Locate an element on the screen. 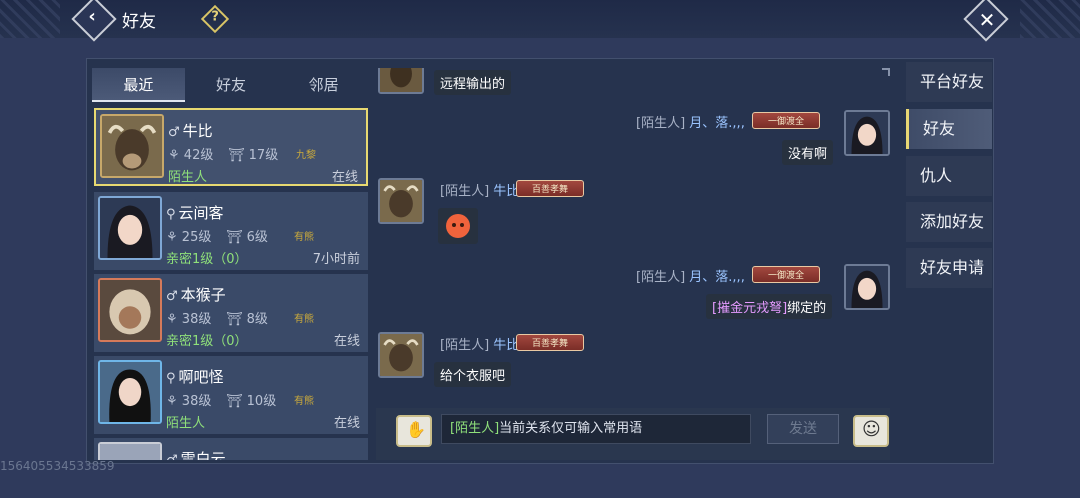  home-level: 17级 is located at coordinates (263, 155).